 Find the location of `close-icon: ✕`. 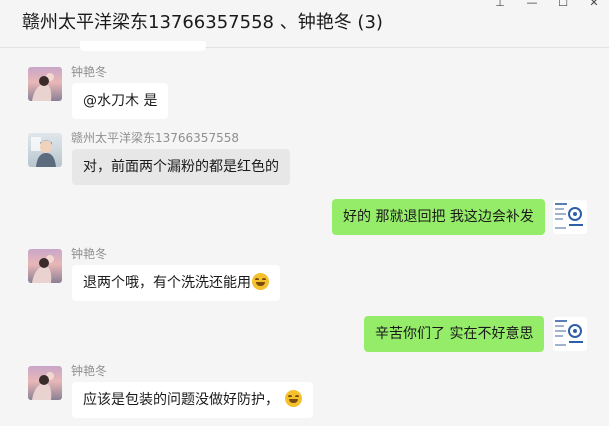

close-icon: ✕ is located at coordinates (594, 5).